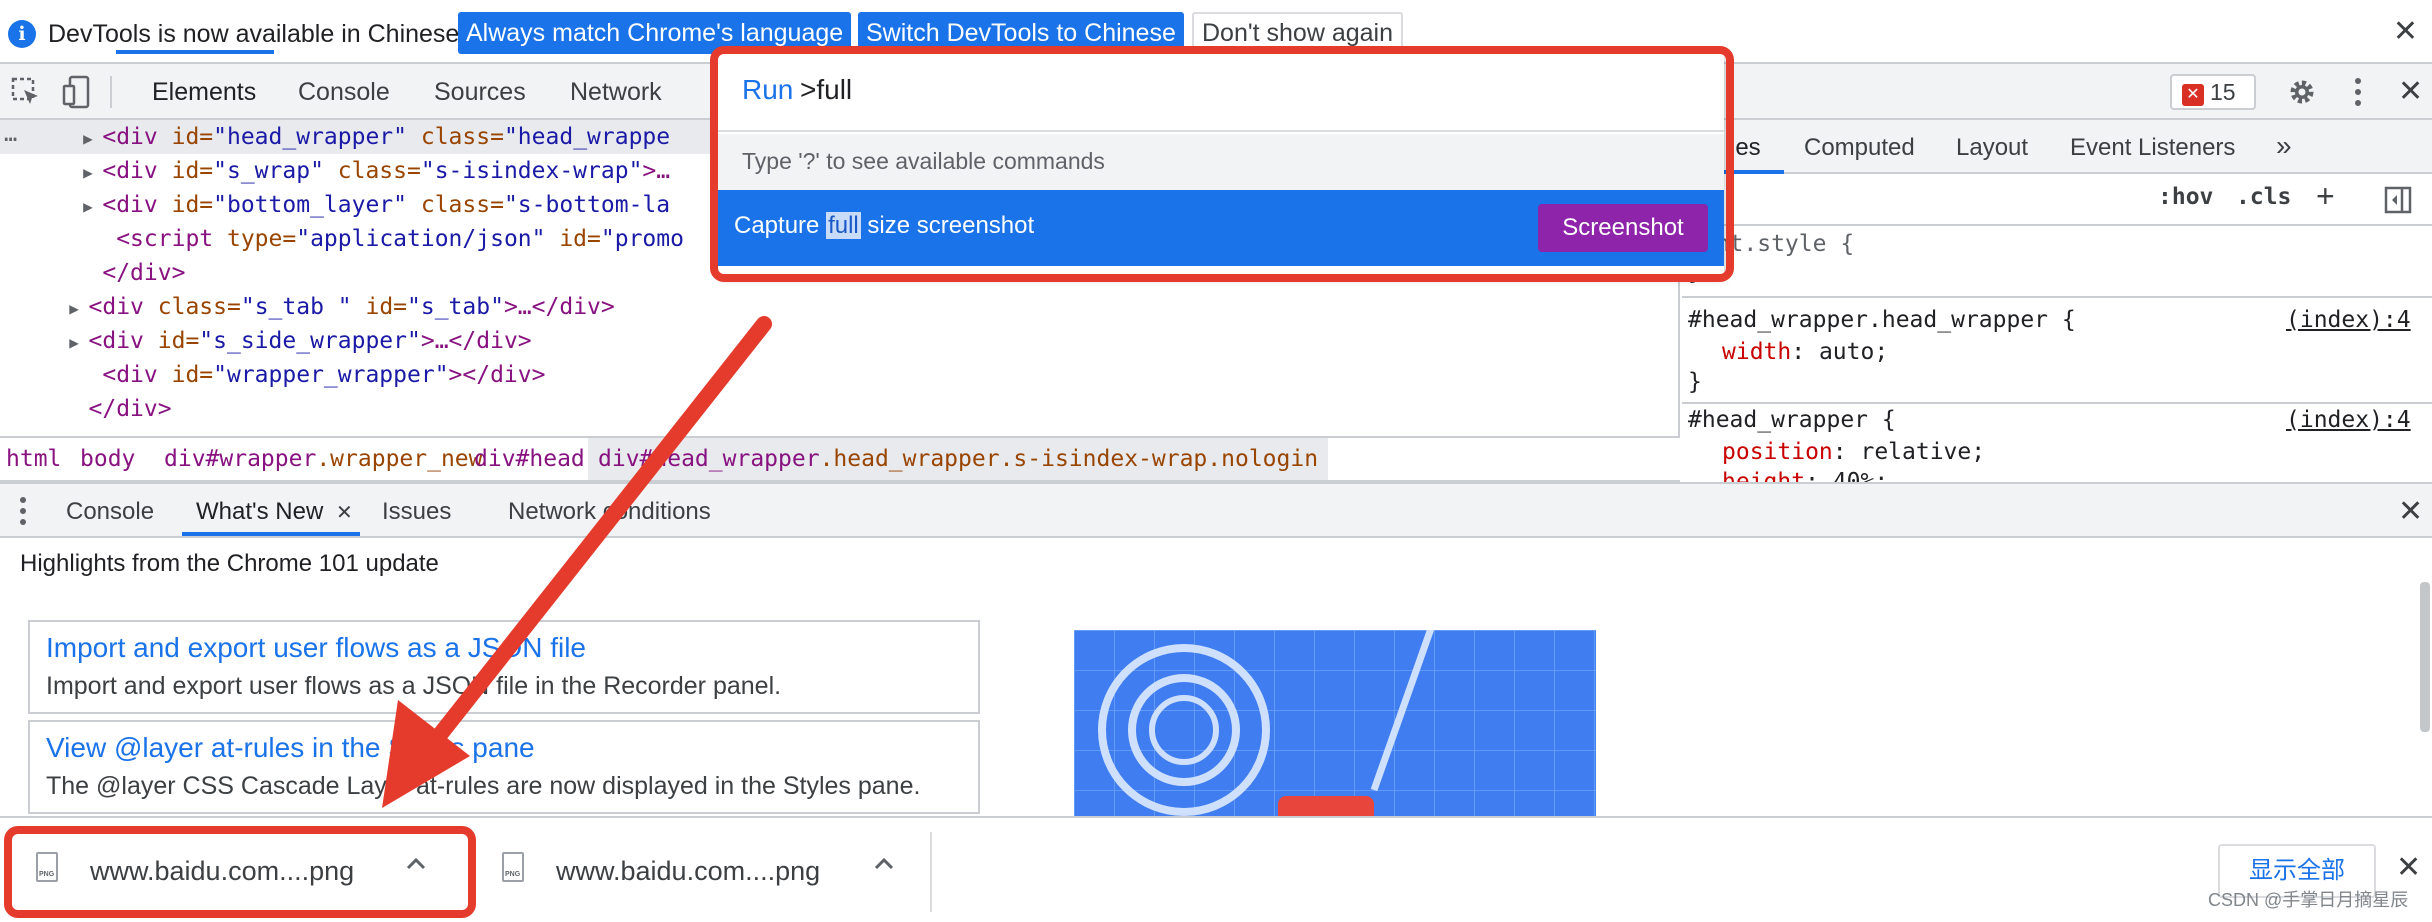 The height and width of the screenshot is (922, 2432). Describe the element at coordinates (577, 562) in the screenshot. I see `annotation-arrow` at that location.